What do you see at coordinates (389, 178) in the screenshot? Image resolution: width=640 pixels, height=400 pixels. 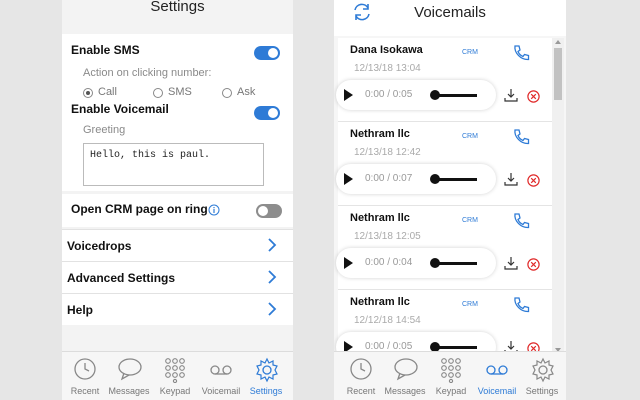 I see `audio-time: 0:00 / 0:07` at bounding box center [389, 178].